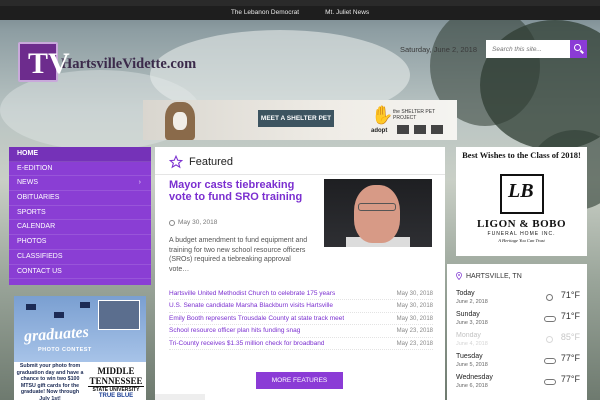  What do you see at coordinates (578, 49) in the screenshot?
I see `search-button` at bounding box center [578, 49].